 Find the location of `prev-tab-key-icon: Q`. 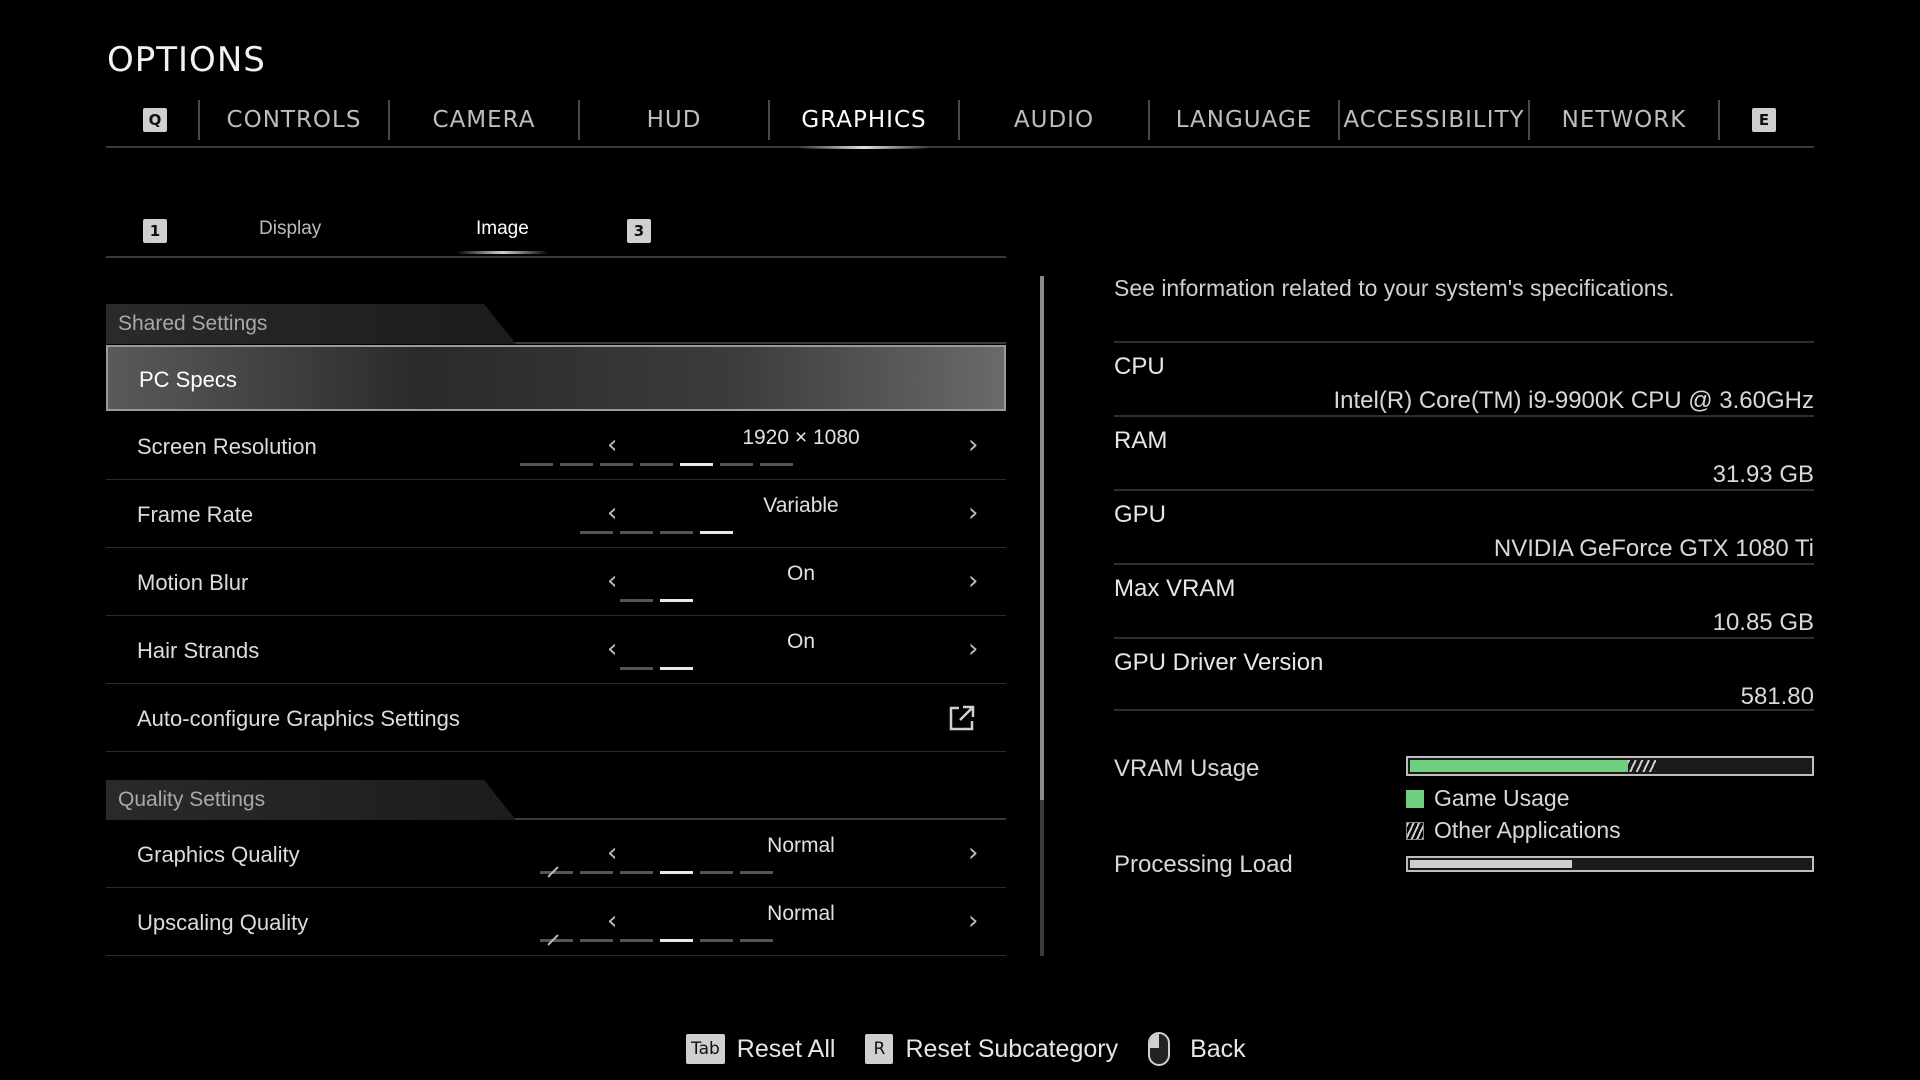

prev-tab-key-icon: Q is located at coordinates (155, 120).